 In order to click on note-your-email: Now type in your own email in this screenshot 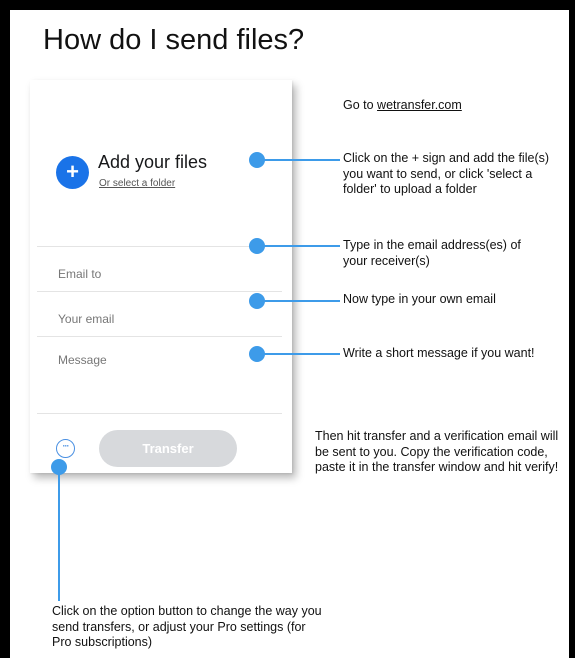, I will do `click(419, 299)`.